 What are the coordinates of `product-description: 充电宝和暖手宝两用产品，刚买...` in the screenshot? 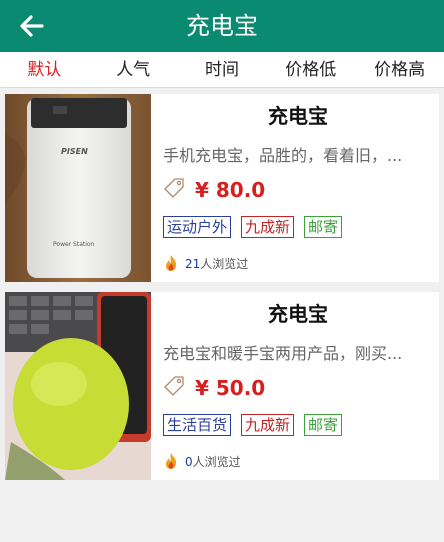 It's located at (283, 353).